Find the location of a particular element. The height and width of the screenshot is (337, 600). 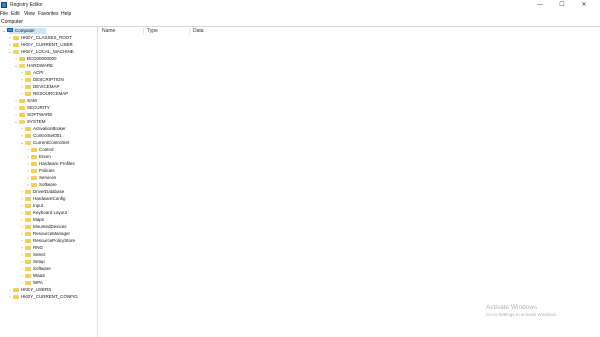

tree-node: › SAM is located at coordinates (48, 100).